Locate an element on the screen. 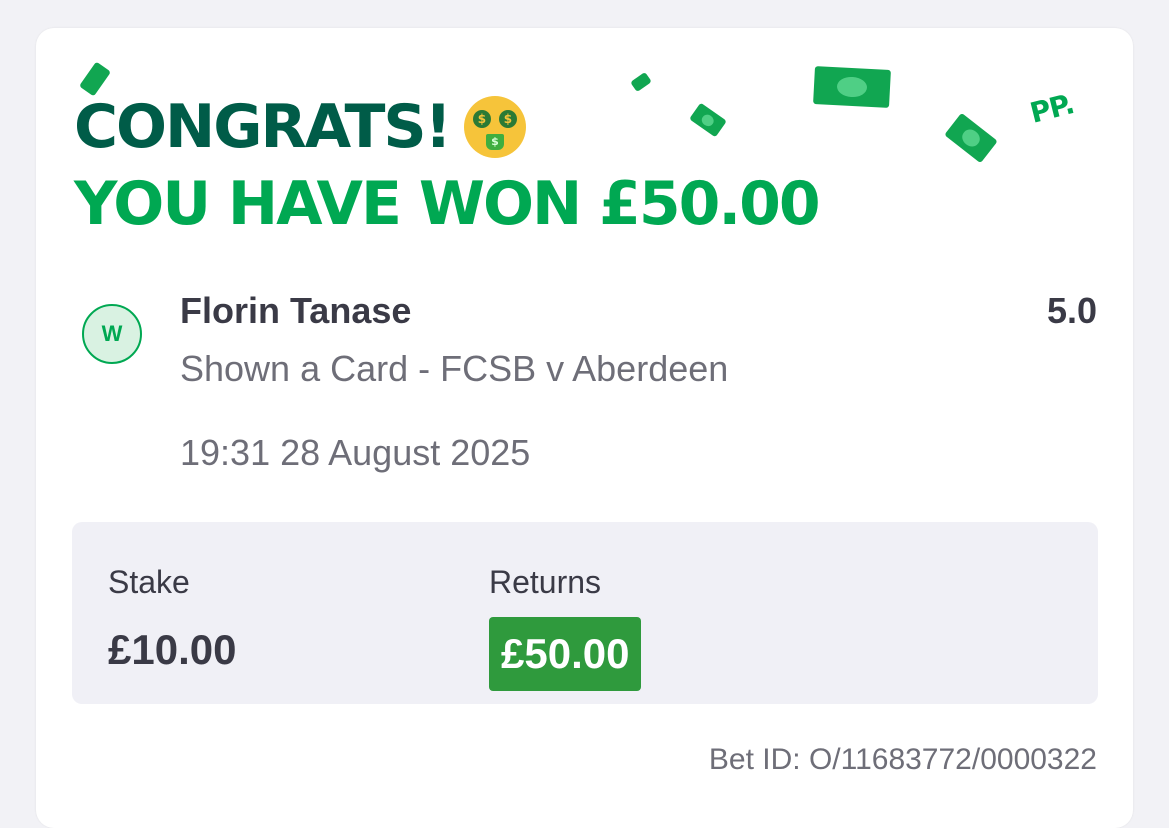 This screenshot has height=828, width=1169. market-description: Shown a Card - FCSB v Aberdeen is located at coordinates (454, 368).